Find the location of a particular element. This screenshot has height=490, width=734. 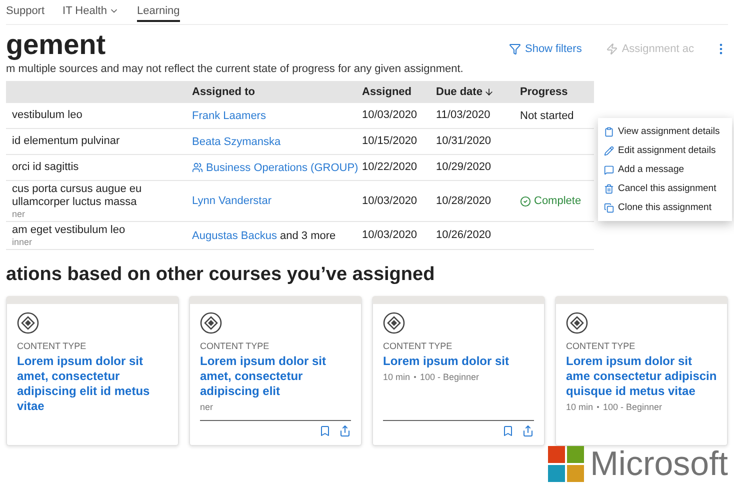

due-date: 10/31/2020 is located at coordinates (463, 141).